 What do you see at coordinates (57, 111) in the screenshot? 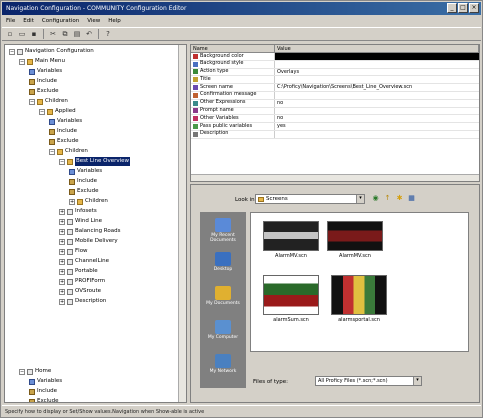
I see `tree-item: − Applied` at bounding box center [57, 111].